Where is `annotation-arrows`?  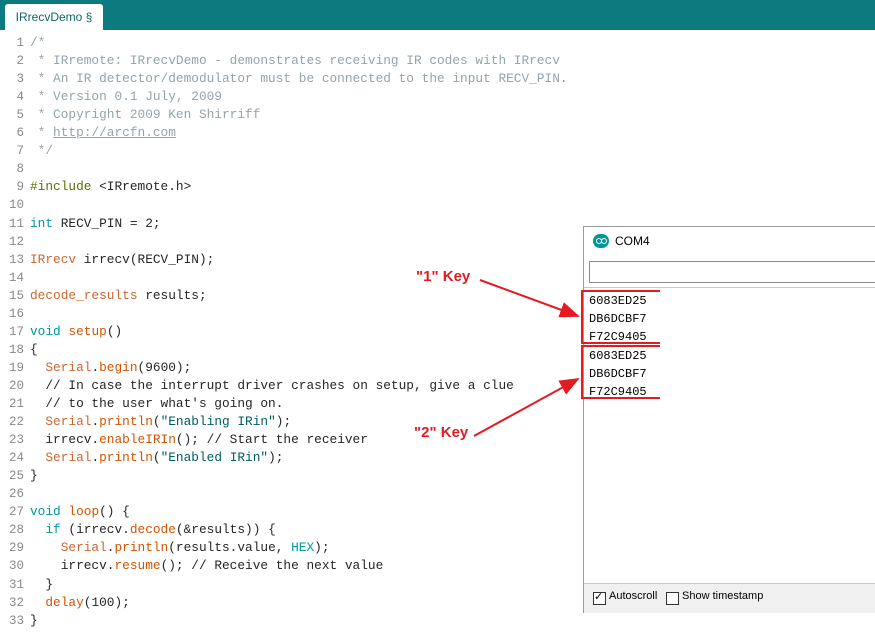
annotation-arrows is located at coordinates (526, 358).